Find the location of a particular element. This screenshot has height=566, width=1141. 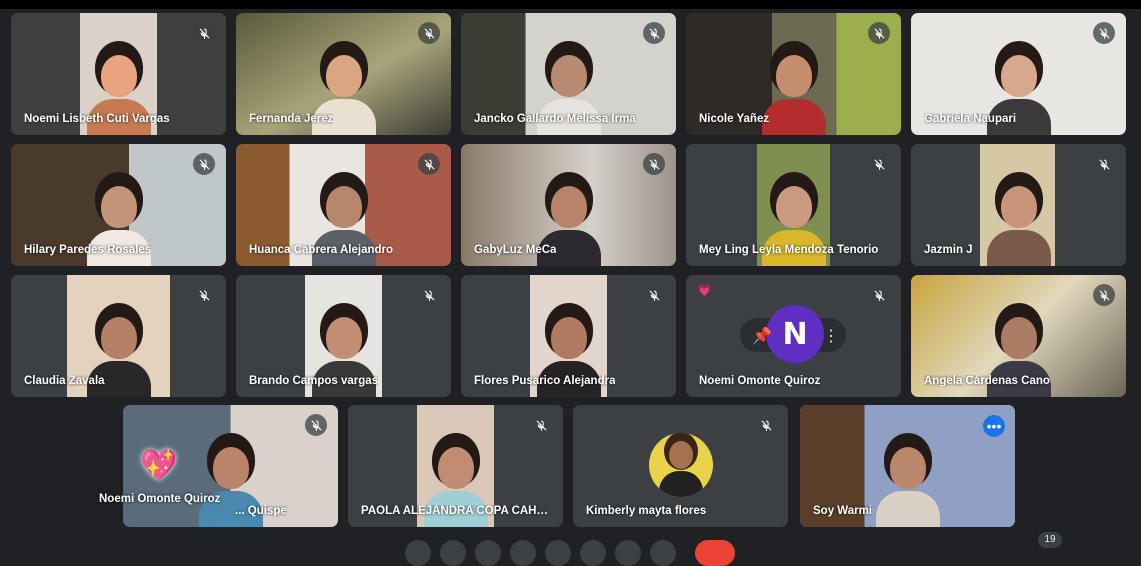

participant-tile: Gabriela Naupari is located at coordinates (1018, 74).